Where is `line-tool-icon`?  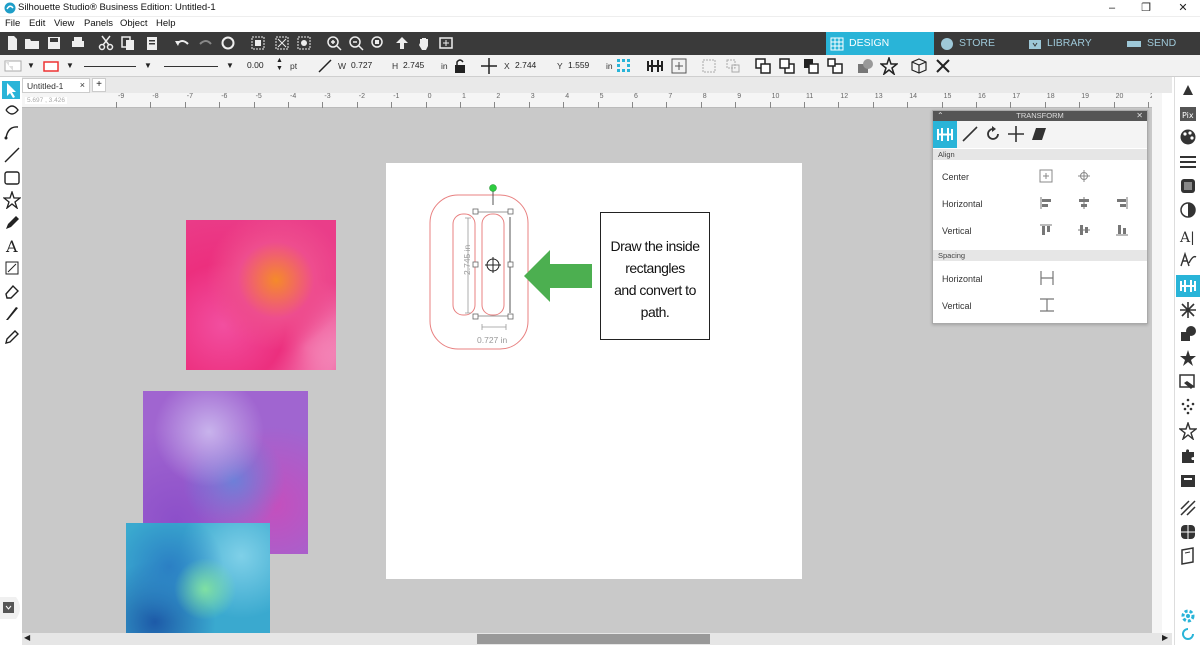 line-tool-icon is located at coordinates (12, 155).